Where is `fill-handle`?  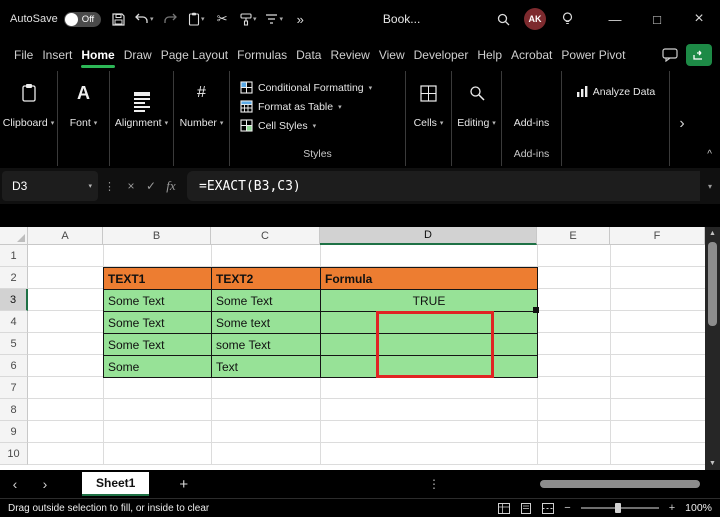 fill-handle is located at coordinates (536, 310).